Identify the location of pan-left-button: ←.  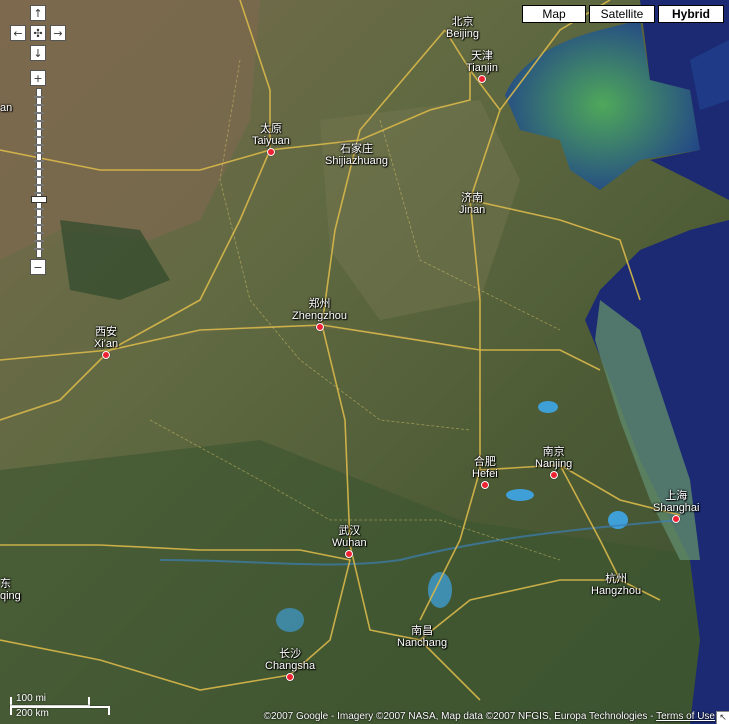
(18, 33).